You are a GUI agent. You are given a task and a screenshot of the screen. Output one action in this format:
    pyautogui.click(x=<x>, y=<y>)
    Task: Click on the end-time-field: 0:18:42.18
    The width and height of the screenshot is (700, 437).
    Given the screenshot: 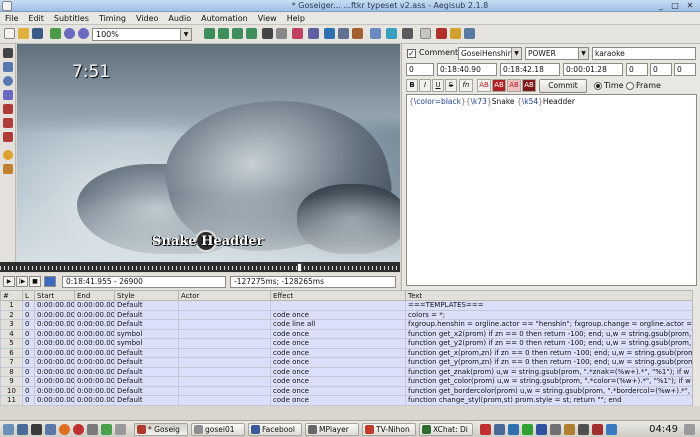 What is the action you would take?
    pyautogui.click(x=530, y=69)
    